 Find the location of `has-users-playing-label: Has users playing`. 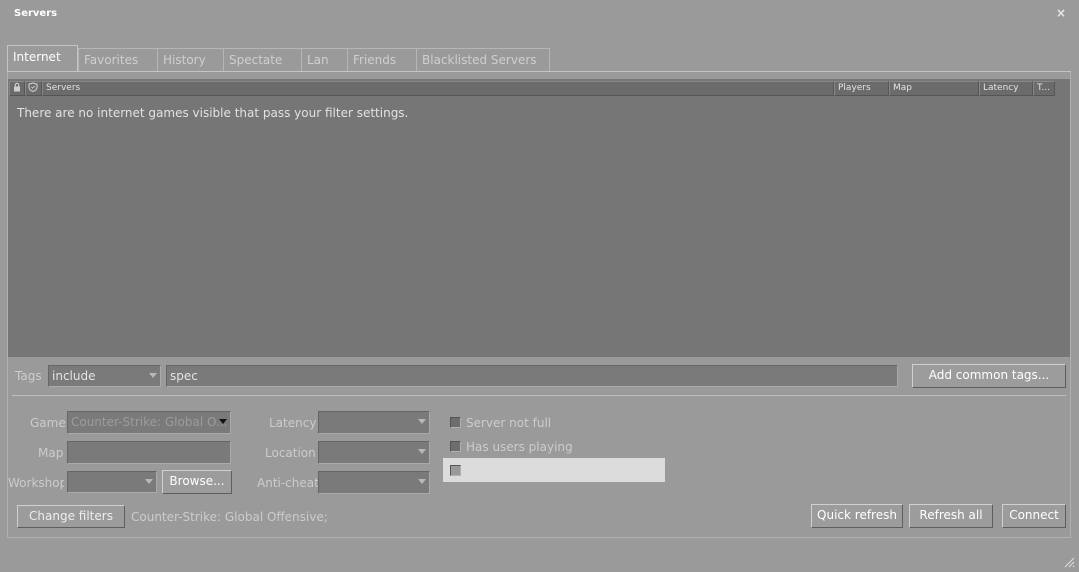

has-users-playing-label: Has users playing is located at coordinates (519, 447).